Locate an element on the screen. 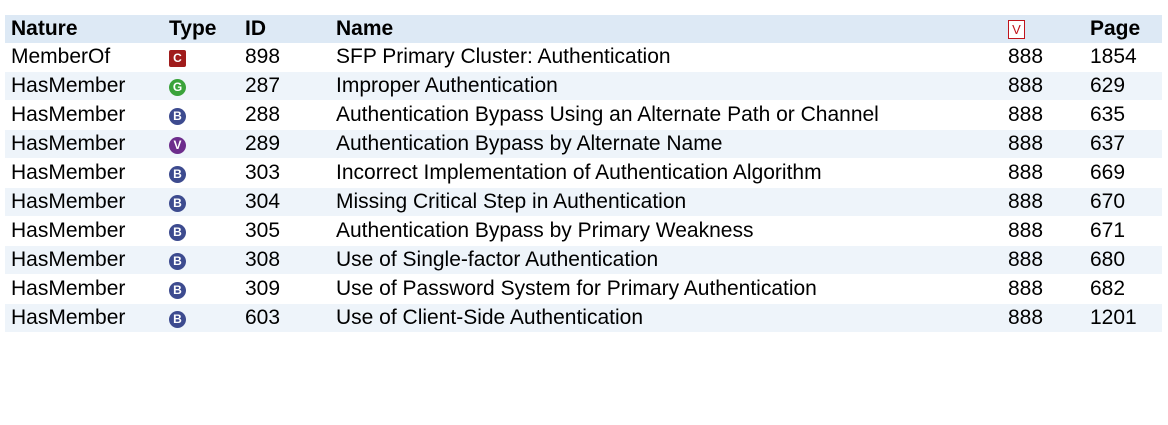  header-name: Name is located at coordinates (365, 28).